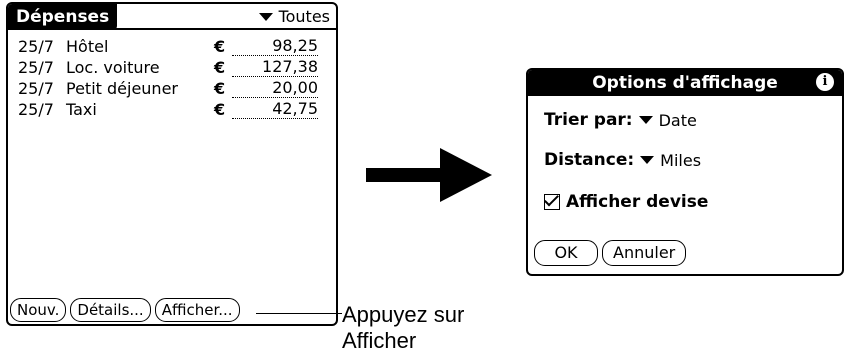  I want to click on checkbox-checked-icon, so click(552, 202).